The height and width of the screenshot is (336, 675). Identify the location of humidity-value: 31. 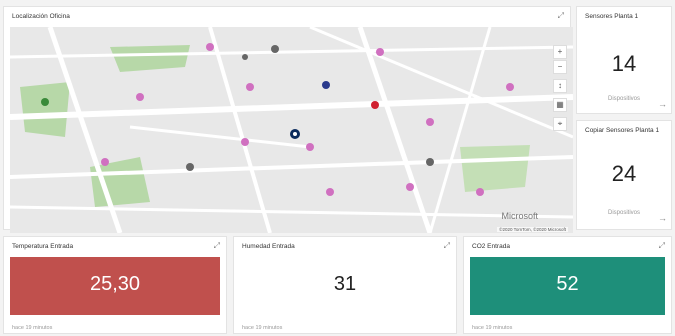
(345, 284).